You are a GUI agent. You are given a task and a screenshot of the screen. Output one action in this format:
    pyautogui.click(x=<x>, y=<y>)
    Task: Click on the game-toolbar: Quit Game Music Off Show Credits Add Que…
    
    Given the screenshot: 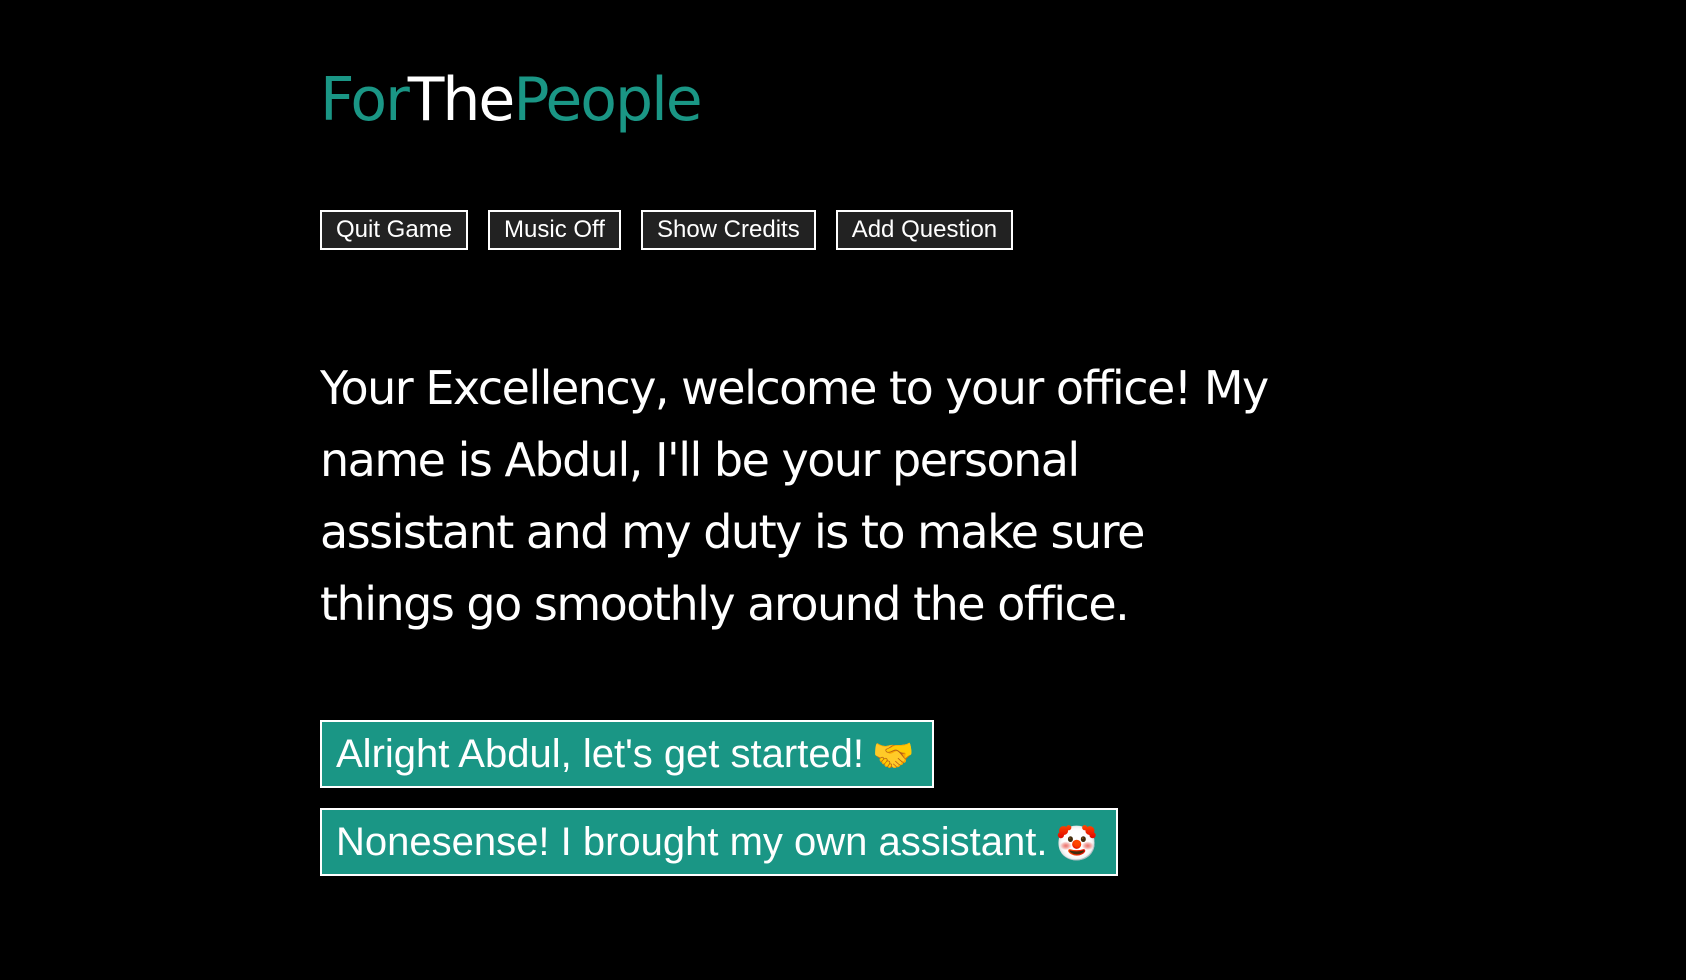 What is the action you would take?
    pyautogui.click(x=667, y=230)
    